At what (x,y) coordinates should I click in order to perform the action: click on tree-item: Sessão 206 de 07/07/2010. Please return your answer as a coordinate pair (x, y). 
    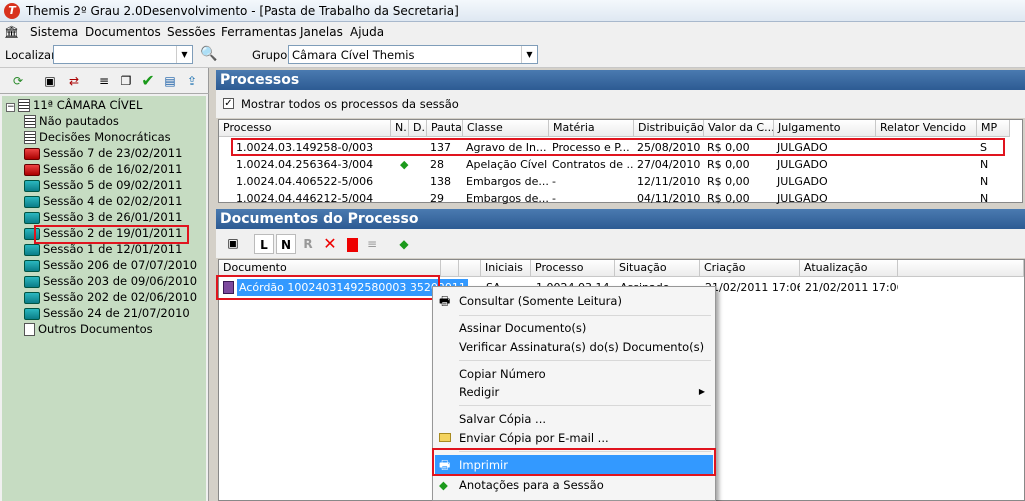
    Looking at the image, I should click on (110, 265).